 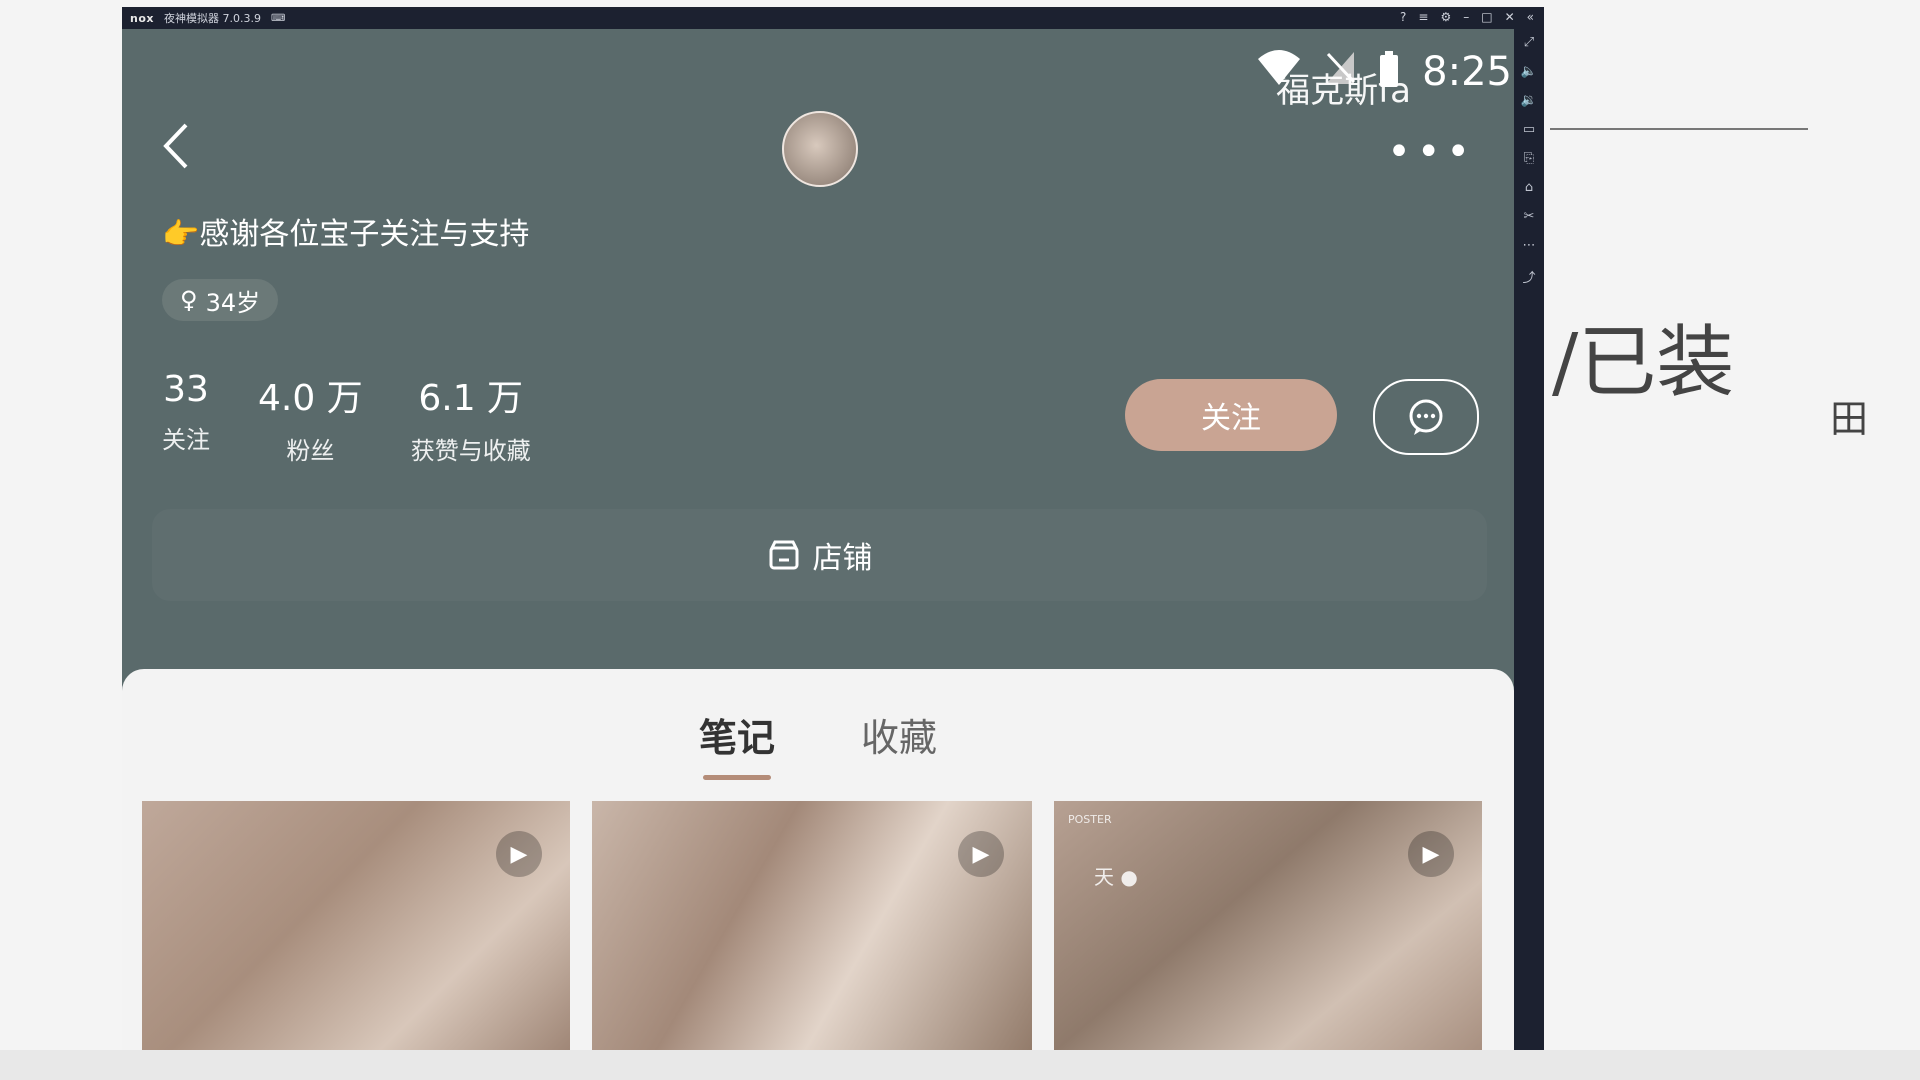 I want to click on more-options-icon: •••, so click(x=1431, y=152).